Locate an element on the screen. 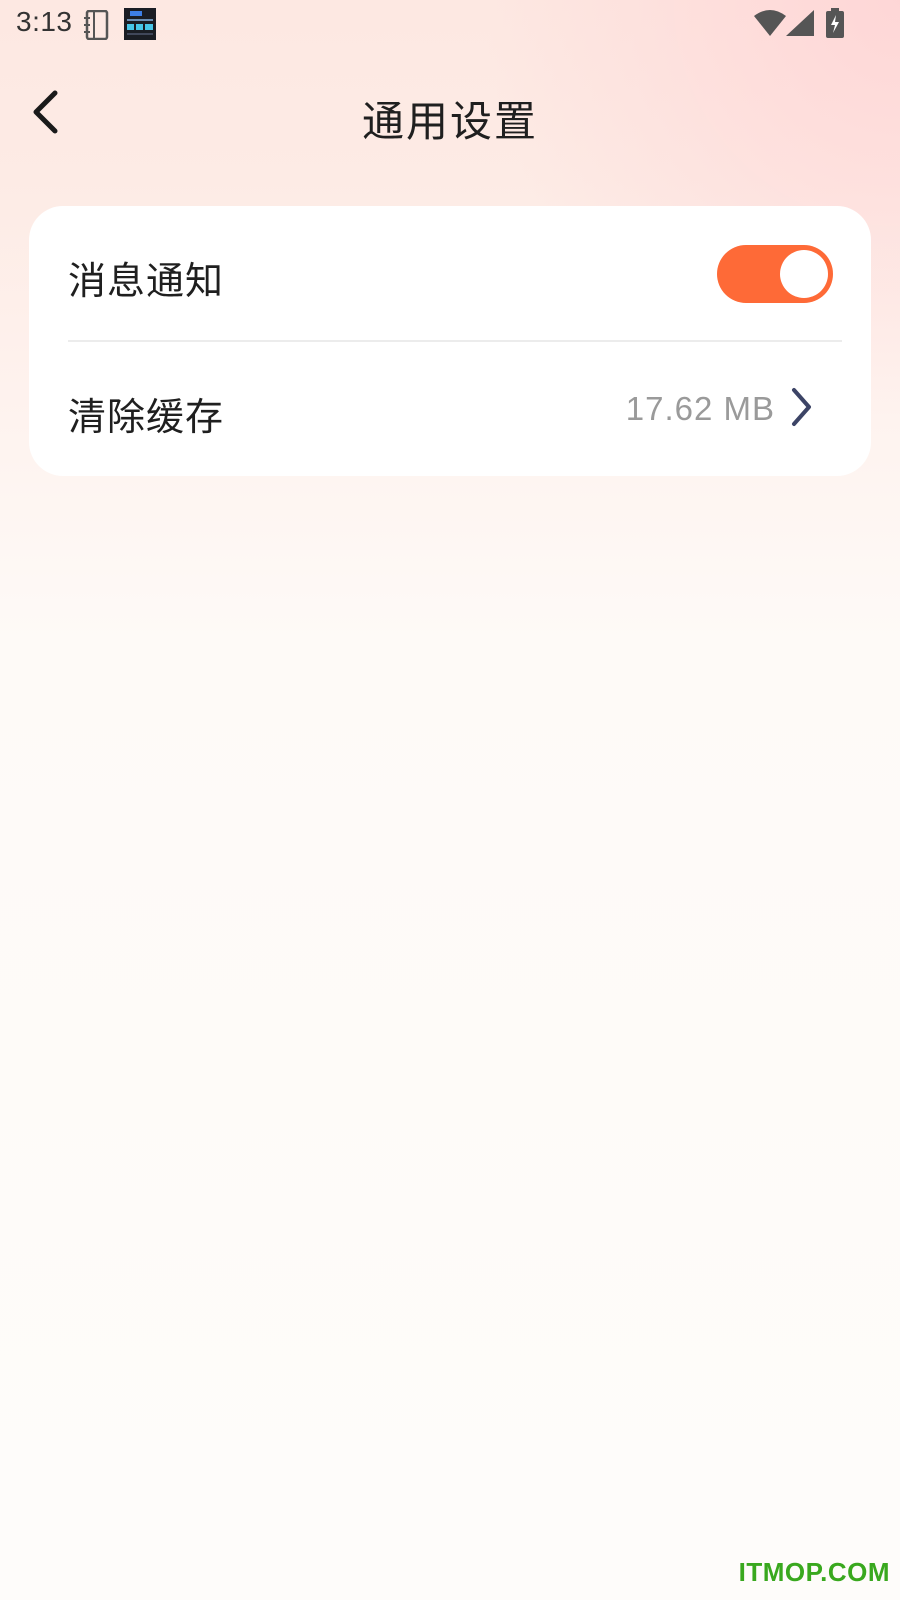  battery-charging-icon is located at coordinates (835, 25).